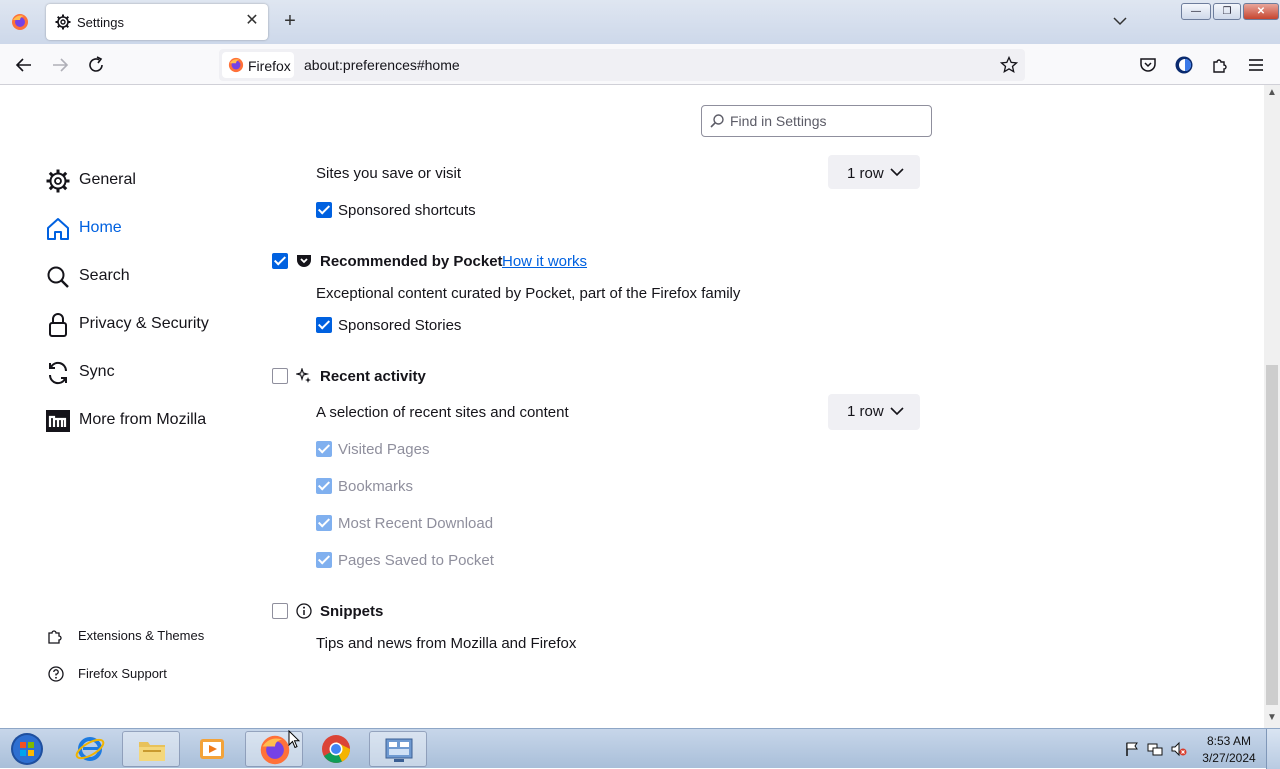 The height and width of the screenshot is (769, 1280). I want to click on sidebar-item-search: Search, so click(90, 277).